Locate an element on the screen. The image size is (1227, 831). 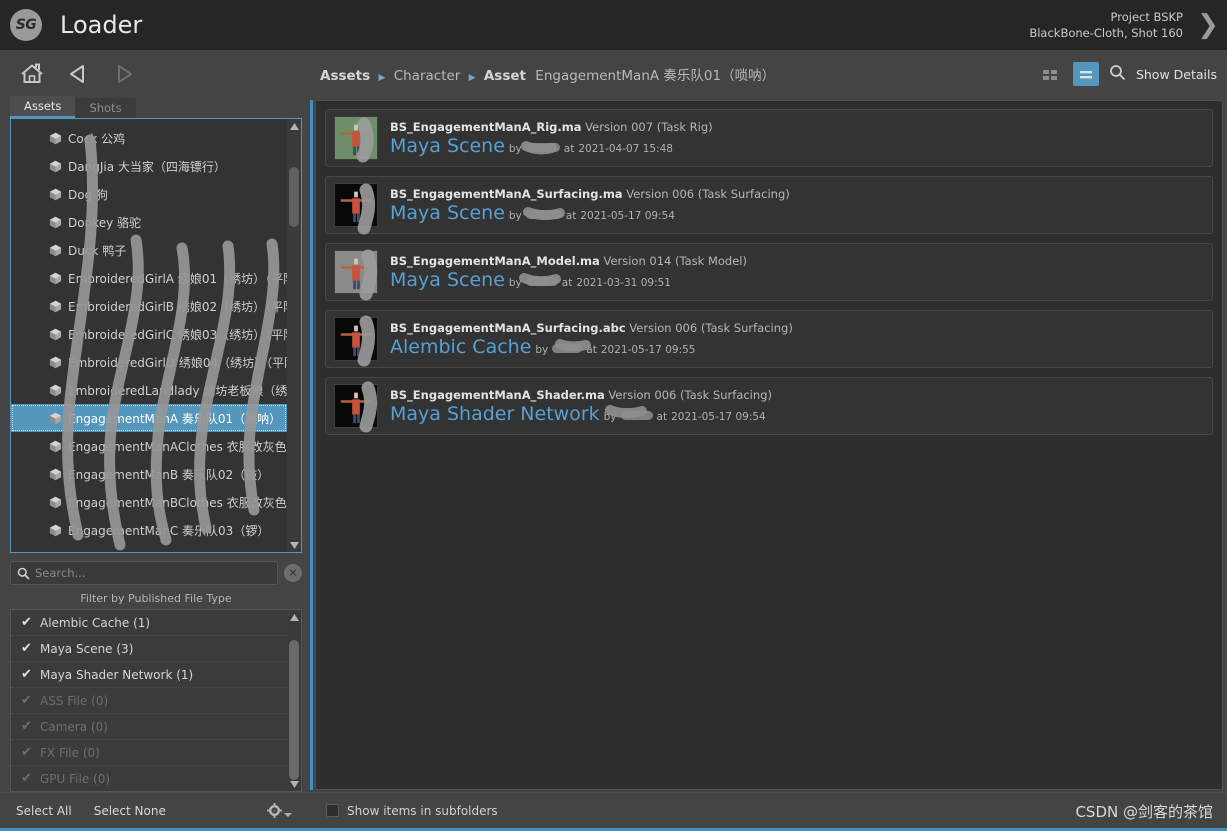
filter-item: ✔ Alembic Cache (1) is located at coordinates (149, 623).